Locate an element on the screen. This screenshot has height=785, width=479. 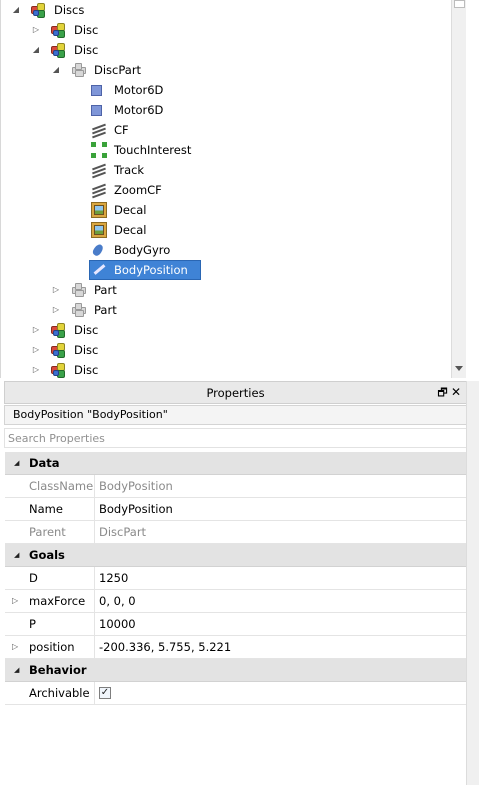
property-category: ◢ Goals is located at coordinates (235, 555).